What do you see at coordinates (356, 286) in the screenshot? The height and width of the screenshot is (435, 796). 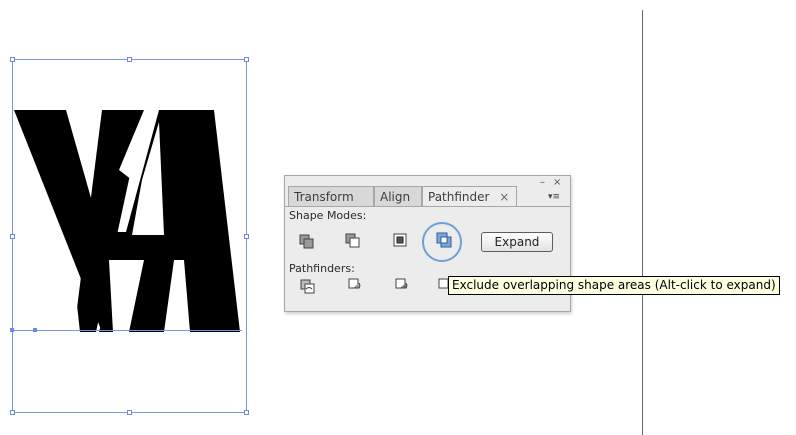 I see `trim-icon` at bounding box center [356, 286].